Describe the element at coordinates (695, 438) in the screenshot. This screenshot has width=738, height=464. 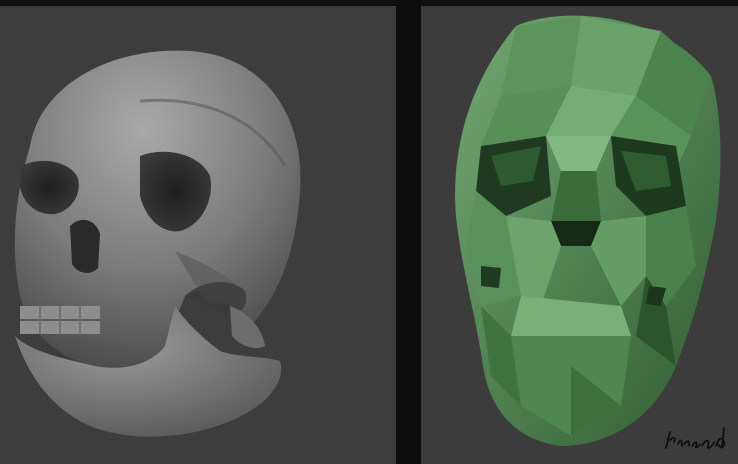
I see `signature-mark` at that location.